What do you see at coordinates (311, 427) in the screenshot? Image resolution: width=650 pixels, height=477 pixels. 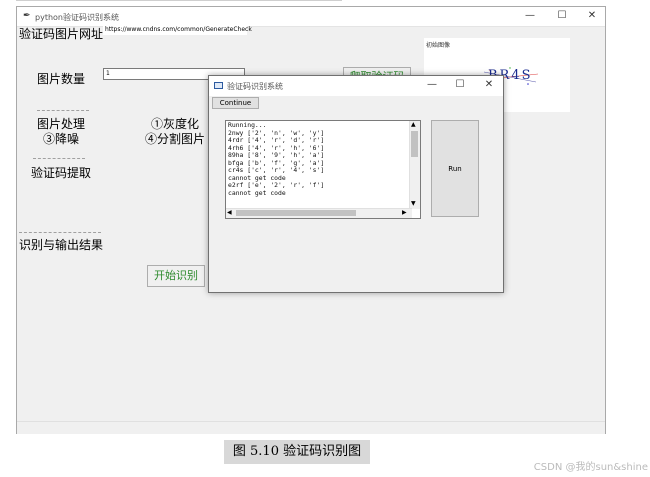 I see `bottom-status-strip` at bounding box center [311, 427].